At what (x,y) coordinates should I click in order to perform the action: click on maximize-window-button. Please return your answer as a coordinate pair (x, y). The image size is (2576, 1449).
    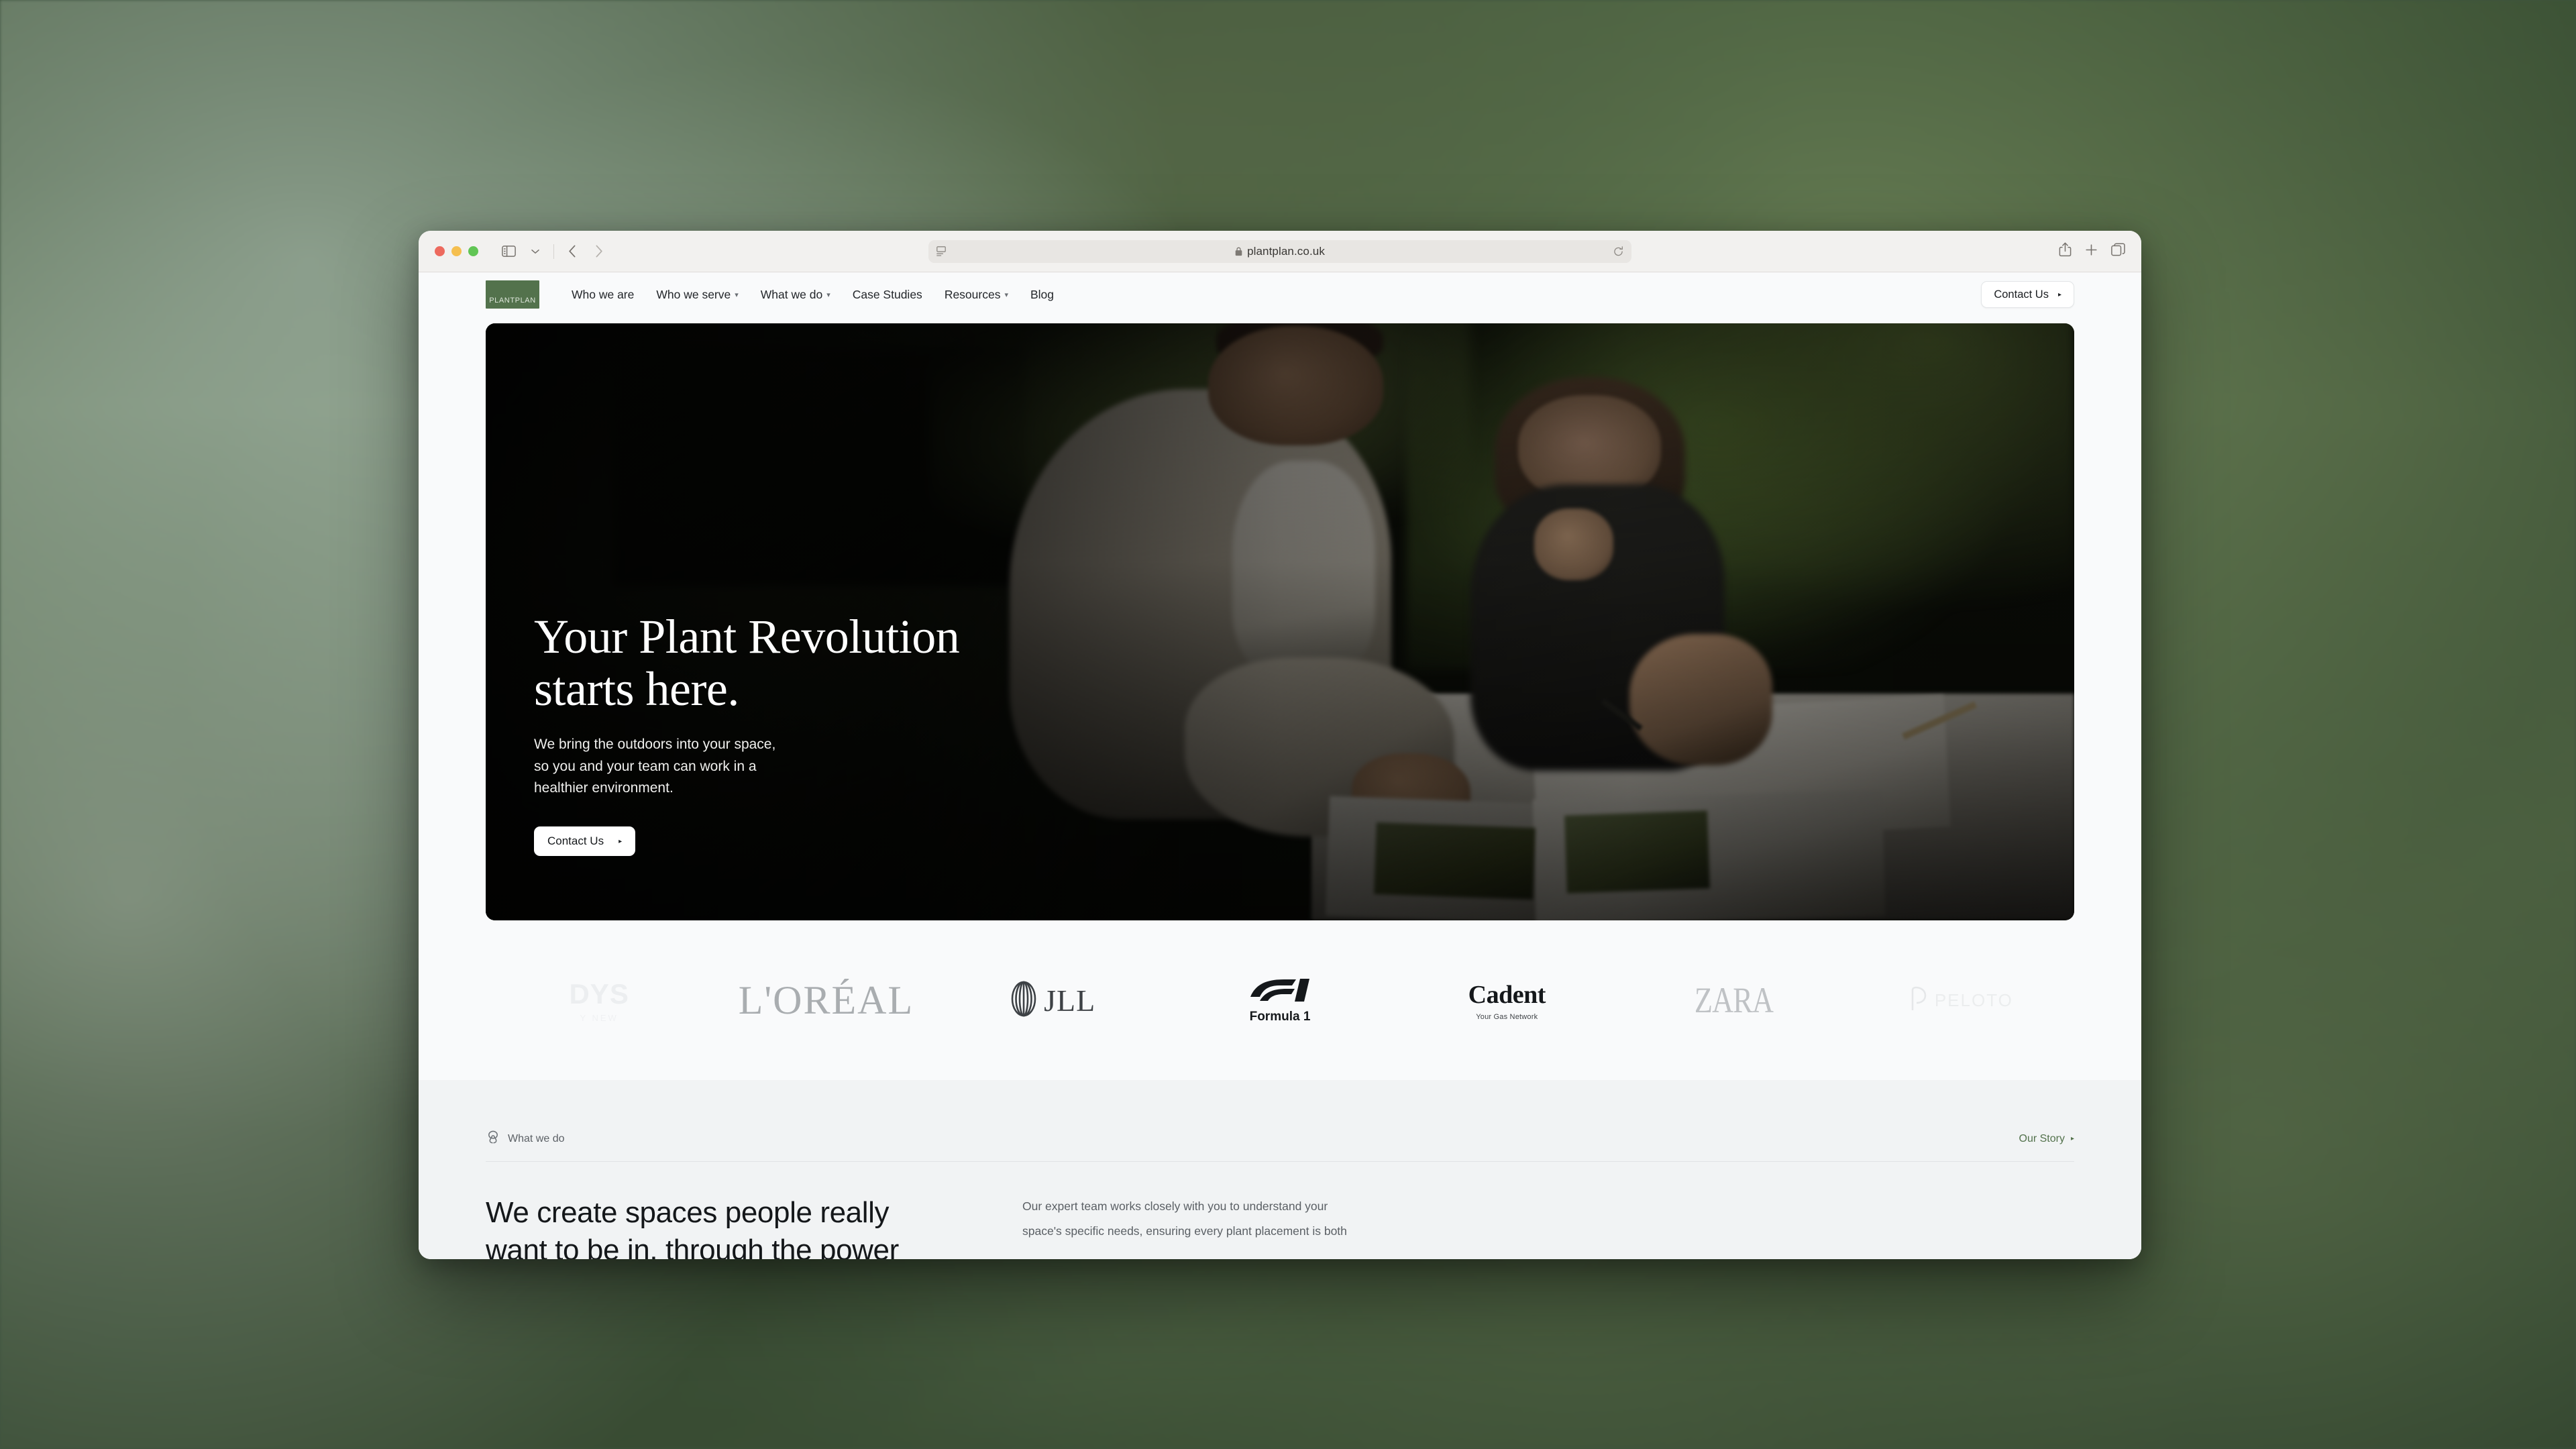
    Looking at the image, I should click on (473, 251).